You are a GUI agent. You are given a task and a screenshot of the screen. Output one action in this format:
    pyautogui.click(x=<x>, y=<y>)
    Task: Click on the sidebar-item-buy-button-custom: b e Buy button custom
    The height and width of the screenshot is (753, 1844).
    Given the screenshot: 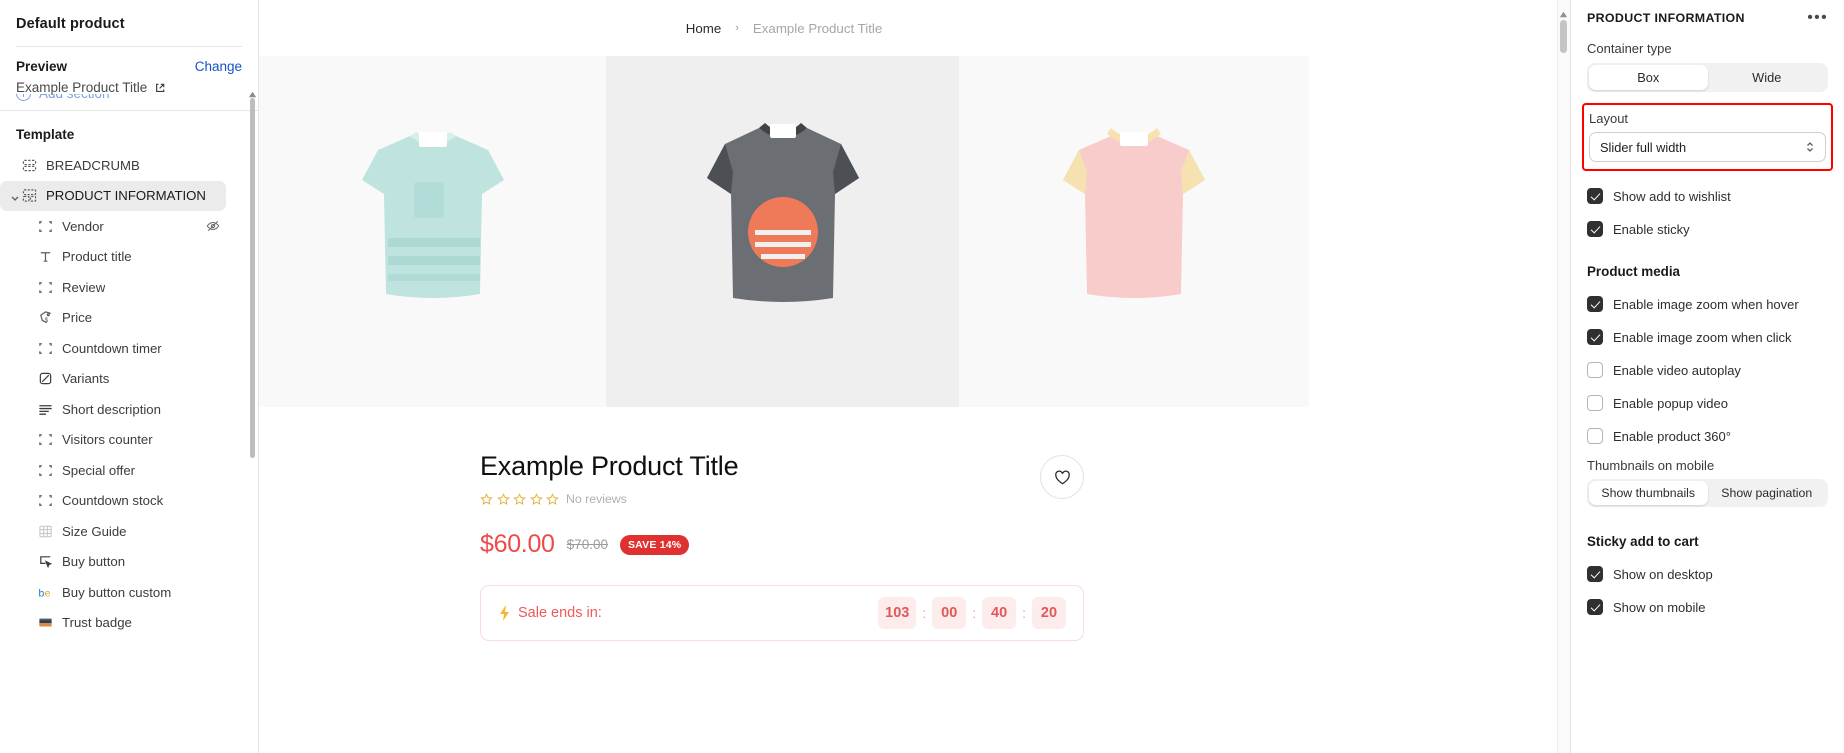 What is the action you would take?
    pyautogui.click(x=129, y=592)
    